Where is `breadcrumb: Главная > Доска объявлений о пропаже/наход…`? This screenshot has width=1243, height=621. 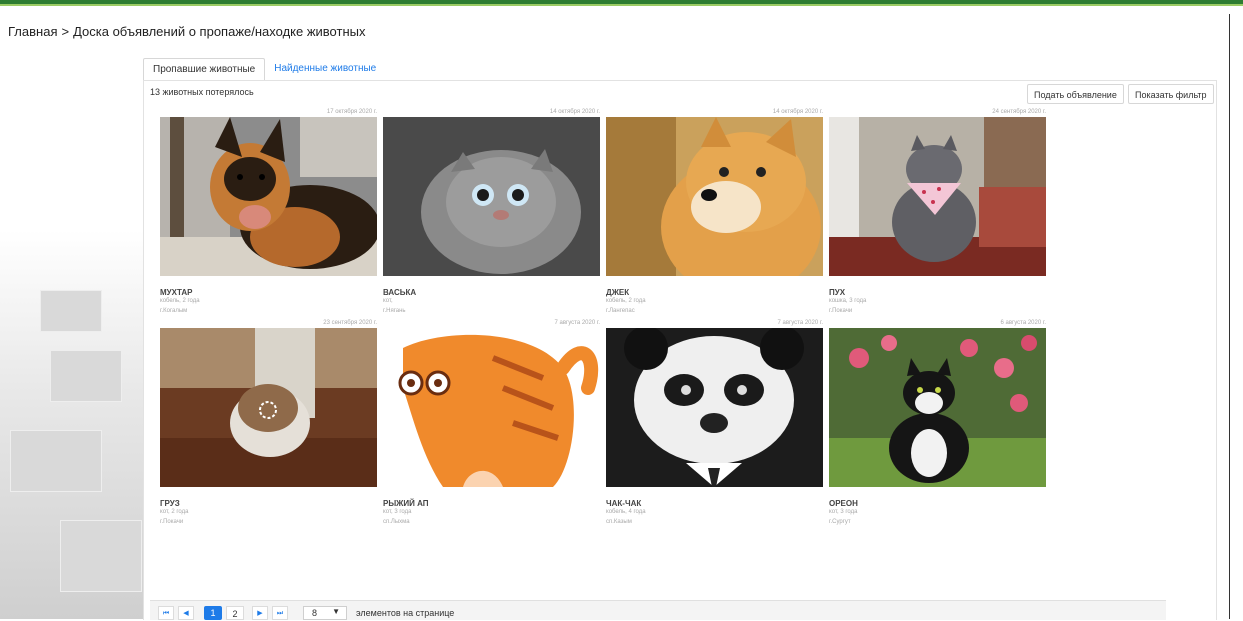 breadcrumb: Главная > Доска объявлений о пропаже/наход… is located at coordinates (188, 31).